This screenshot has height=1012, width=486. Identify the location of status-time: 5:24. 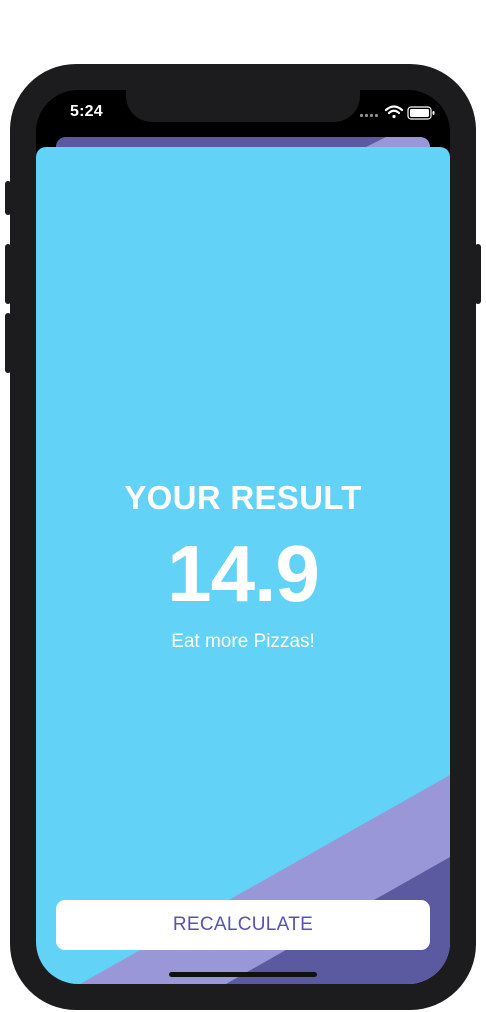
(86, 111).